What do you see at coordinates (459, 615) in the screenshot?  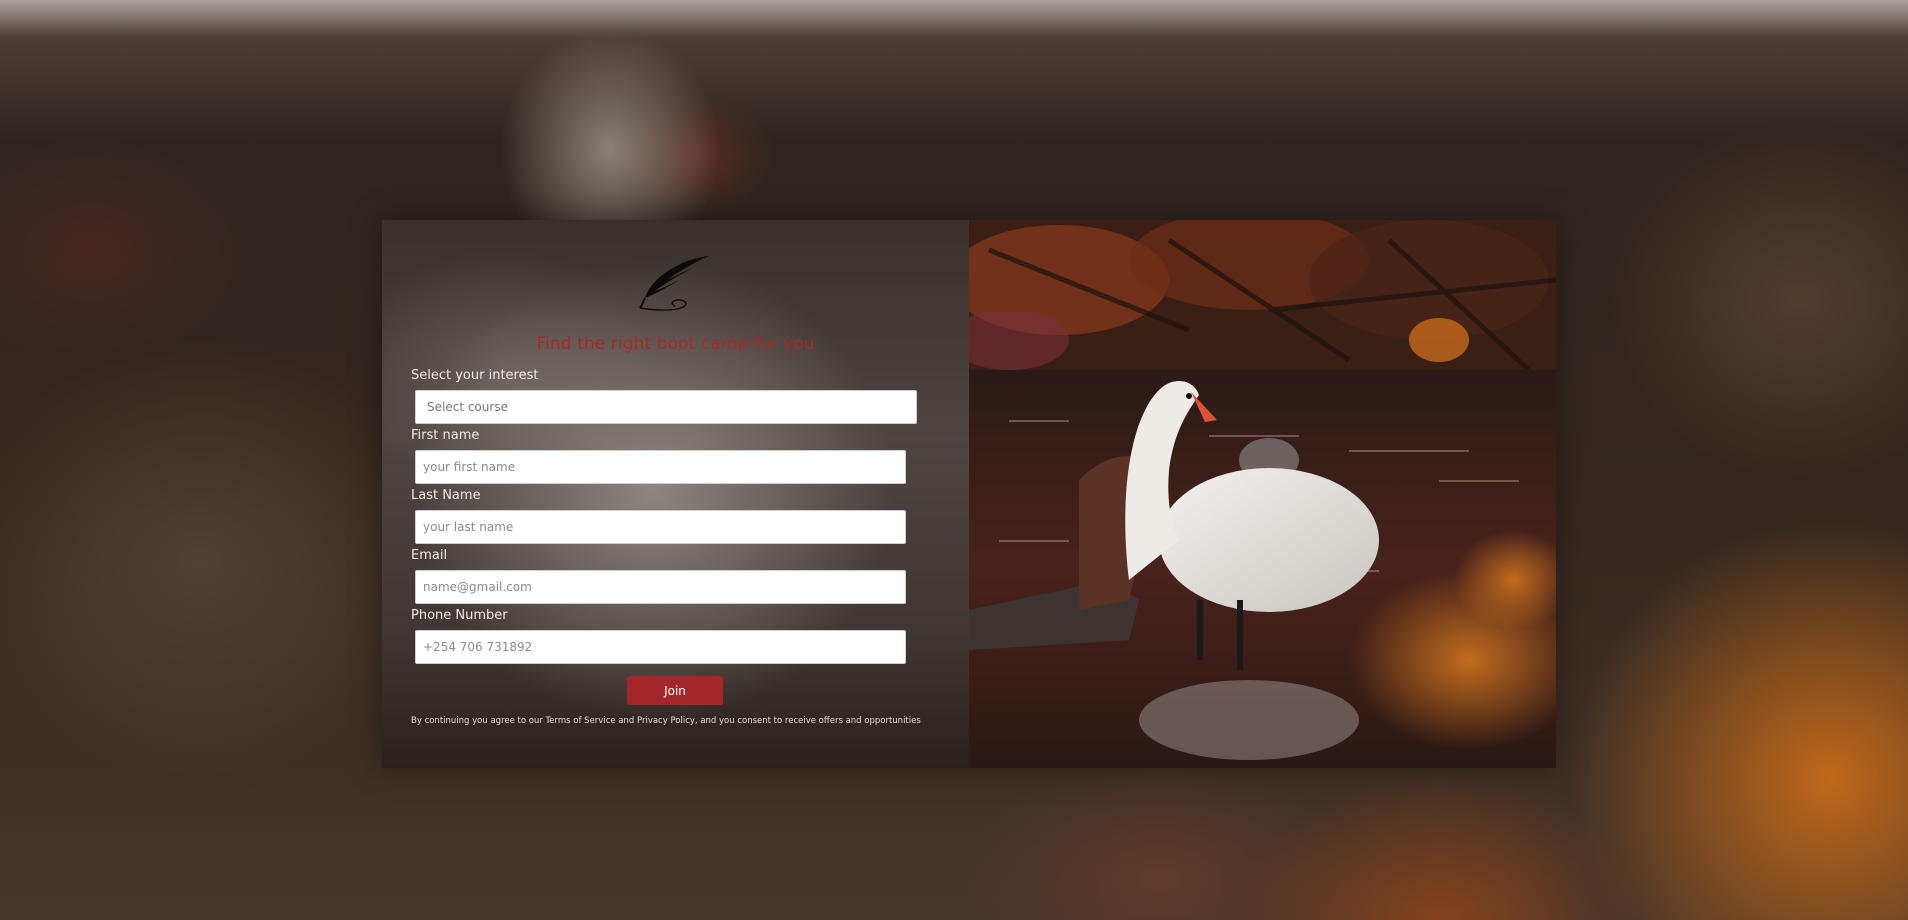 I see `phone-label: Phone Number` at bounding box center [459, 615].